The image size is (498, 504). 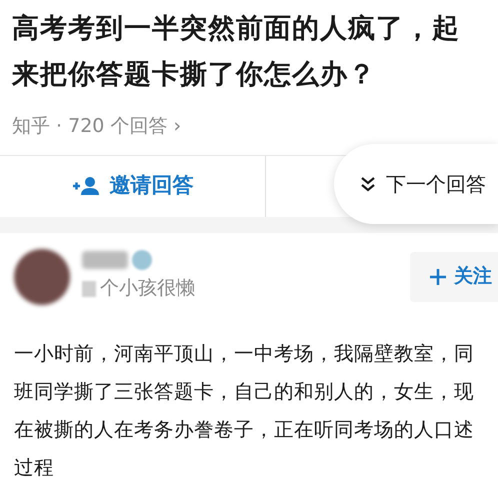 I want to click on blurred-username, so click(x=105, y=260).